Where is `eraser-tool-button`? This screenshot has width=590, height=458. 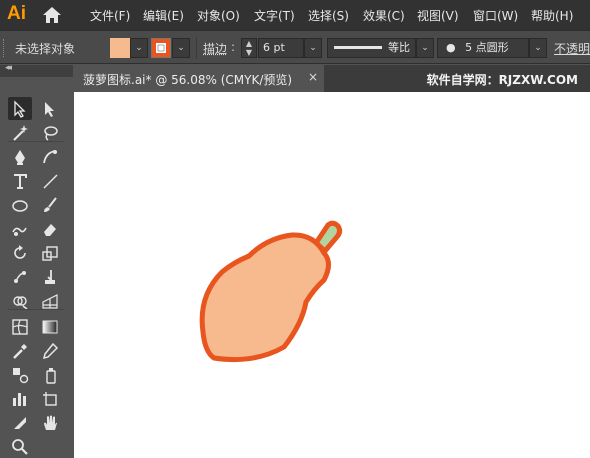 eraser-tool-button is located at coordinates (50, 228).